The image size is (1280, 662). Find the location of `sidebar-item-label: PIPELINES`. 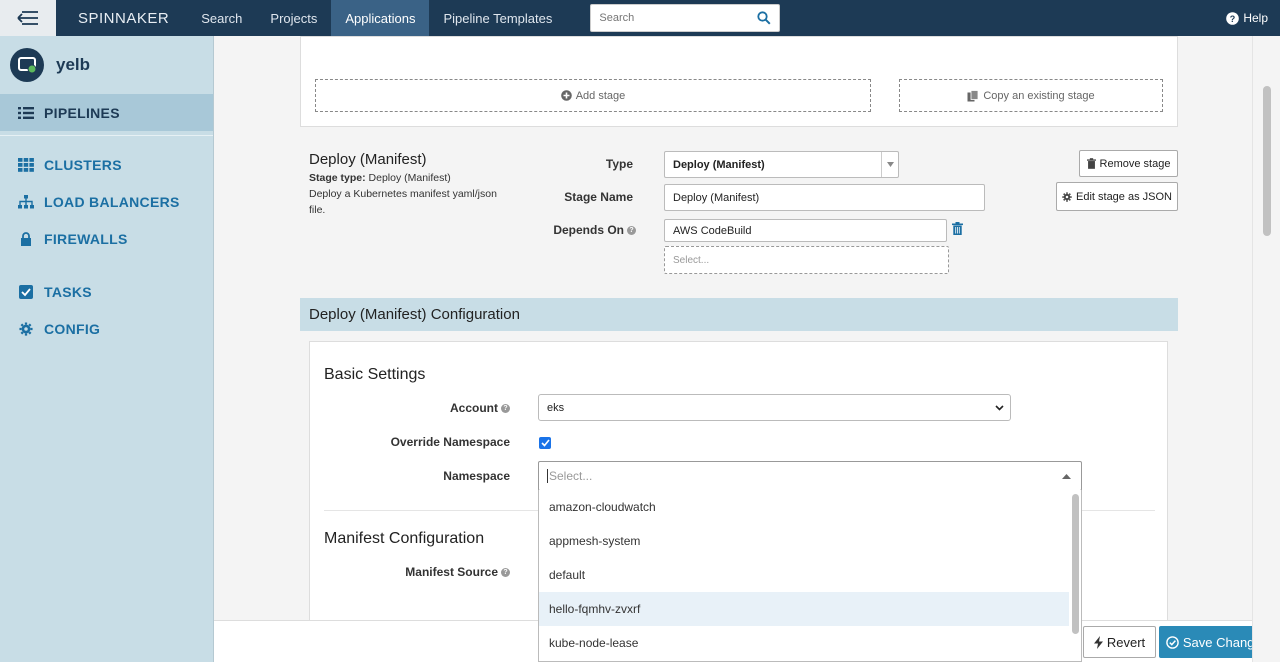

sidebar-item-label: PIPELINES is located at coordinates (82, 112).